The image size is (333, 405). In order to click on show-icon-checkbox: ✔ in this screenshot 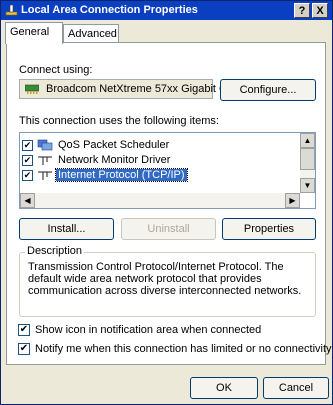, I will do `click(24, 330)`.